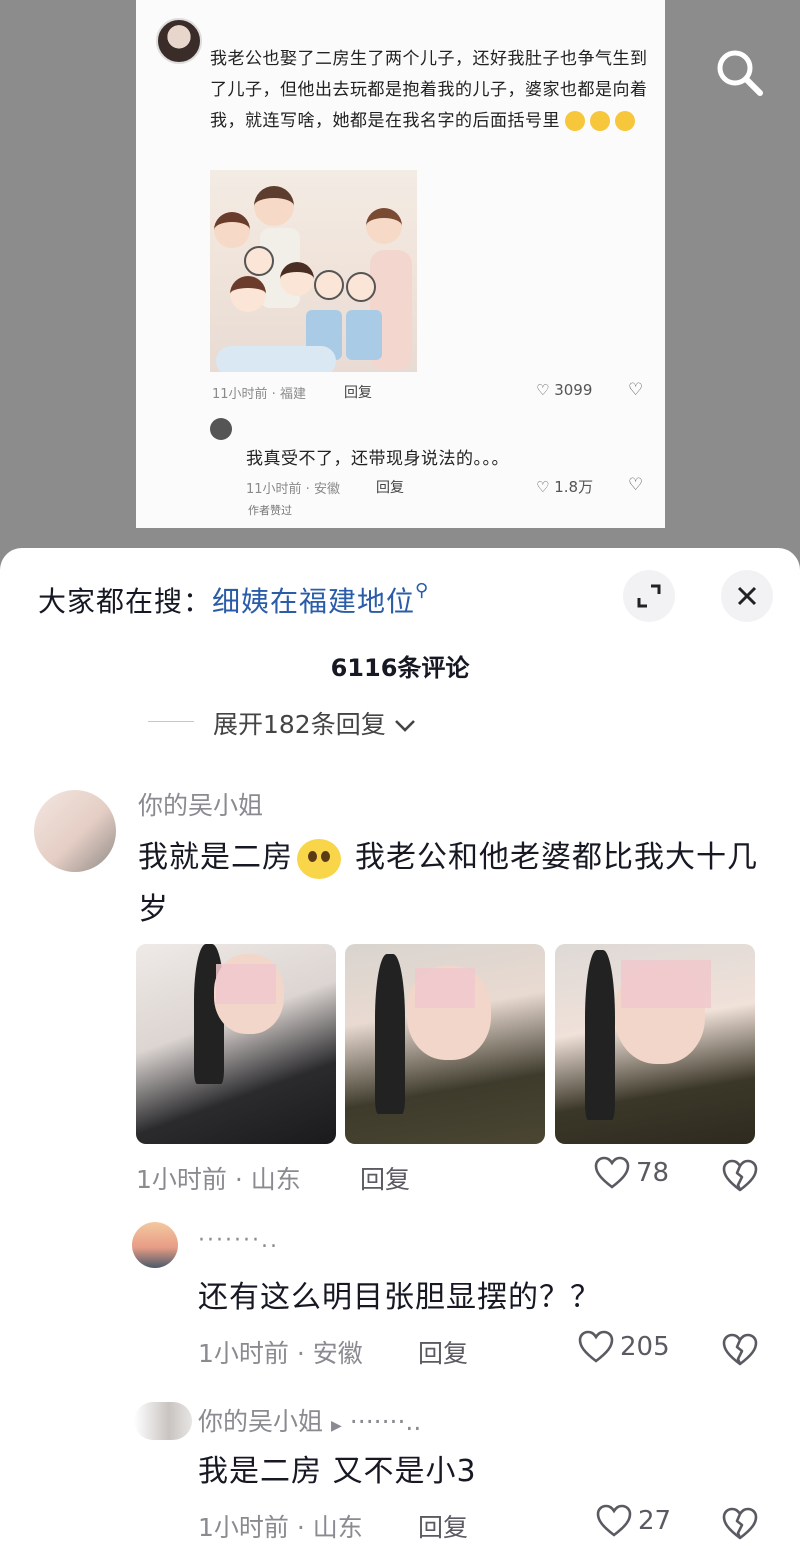 Image resolution: width=800 pixels, height=1562 pixels. What do you see at coordinates (221, 429) in the screenshot?
I see `reply-avatar` at bounding box center [221, 429].